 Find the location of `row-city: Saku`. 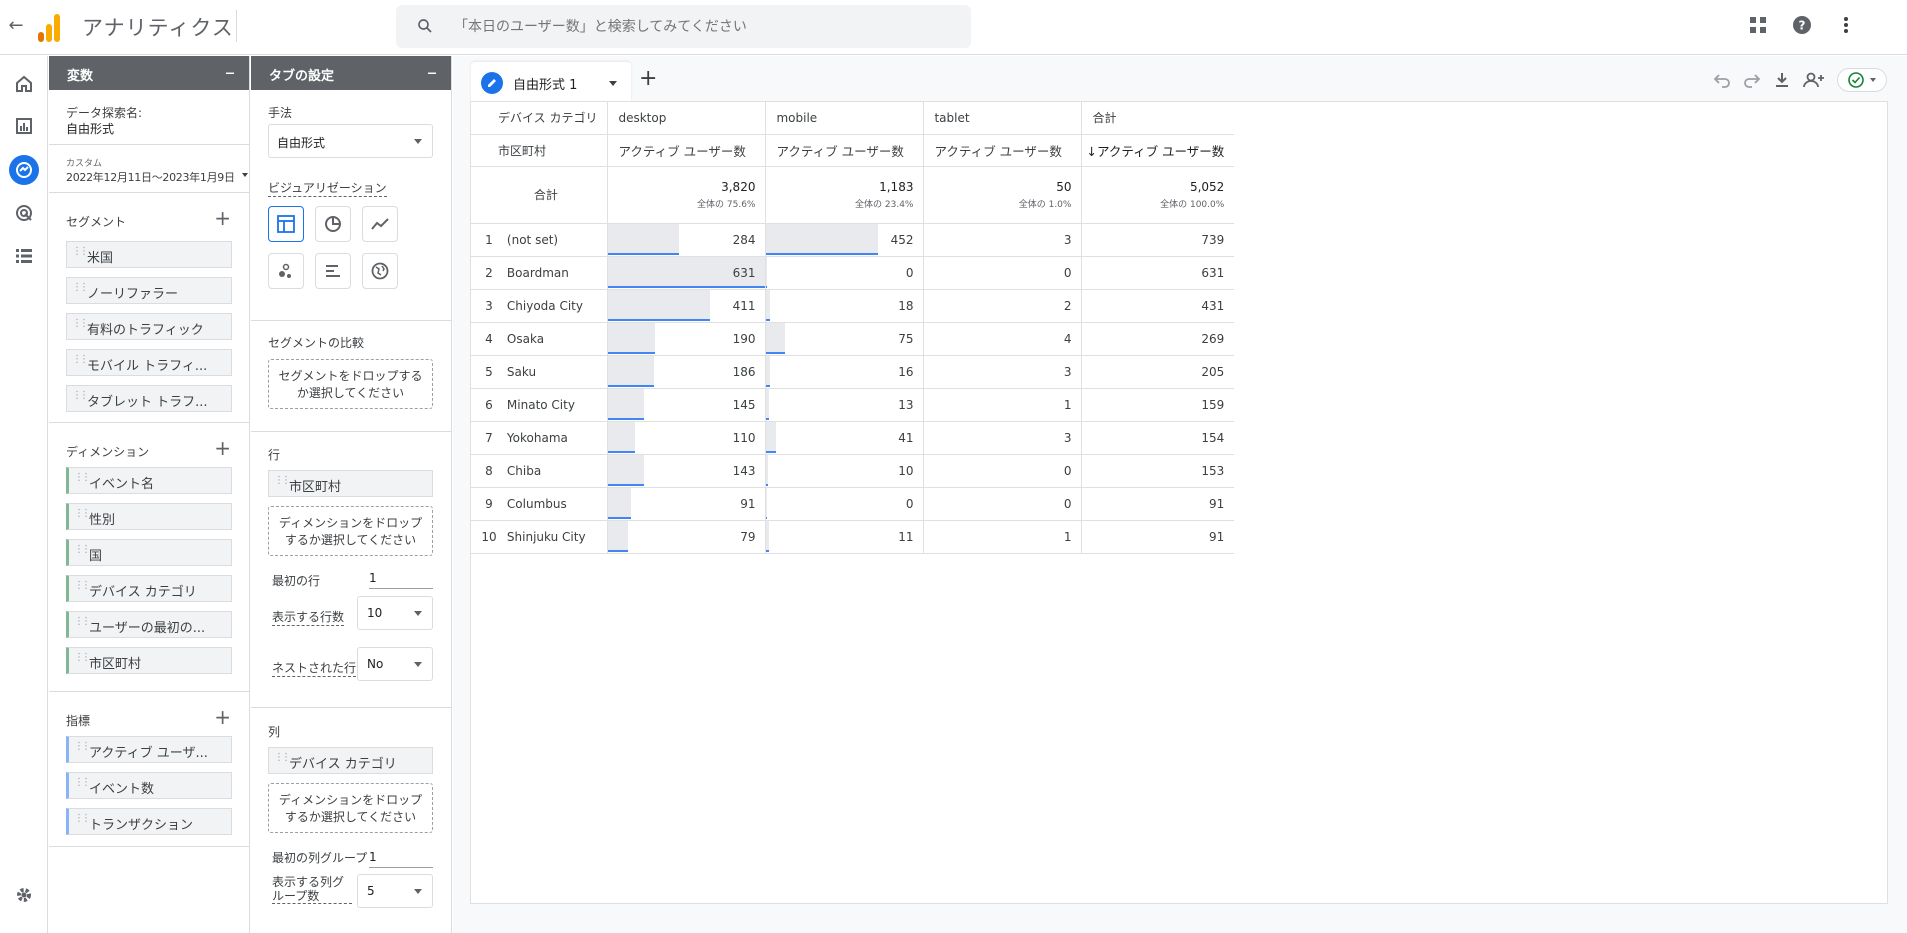

row-city: Saku is located at coordinates (557, 372).